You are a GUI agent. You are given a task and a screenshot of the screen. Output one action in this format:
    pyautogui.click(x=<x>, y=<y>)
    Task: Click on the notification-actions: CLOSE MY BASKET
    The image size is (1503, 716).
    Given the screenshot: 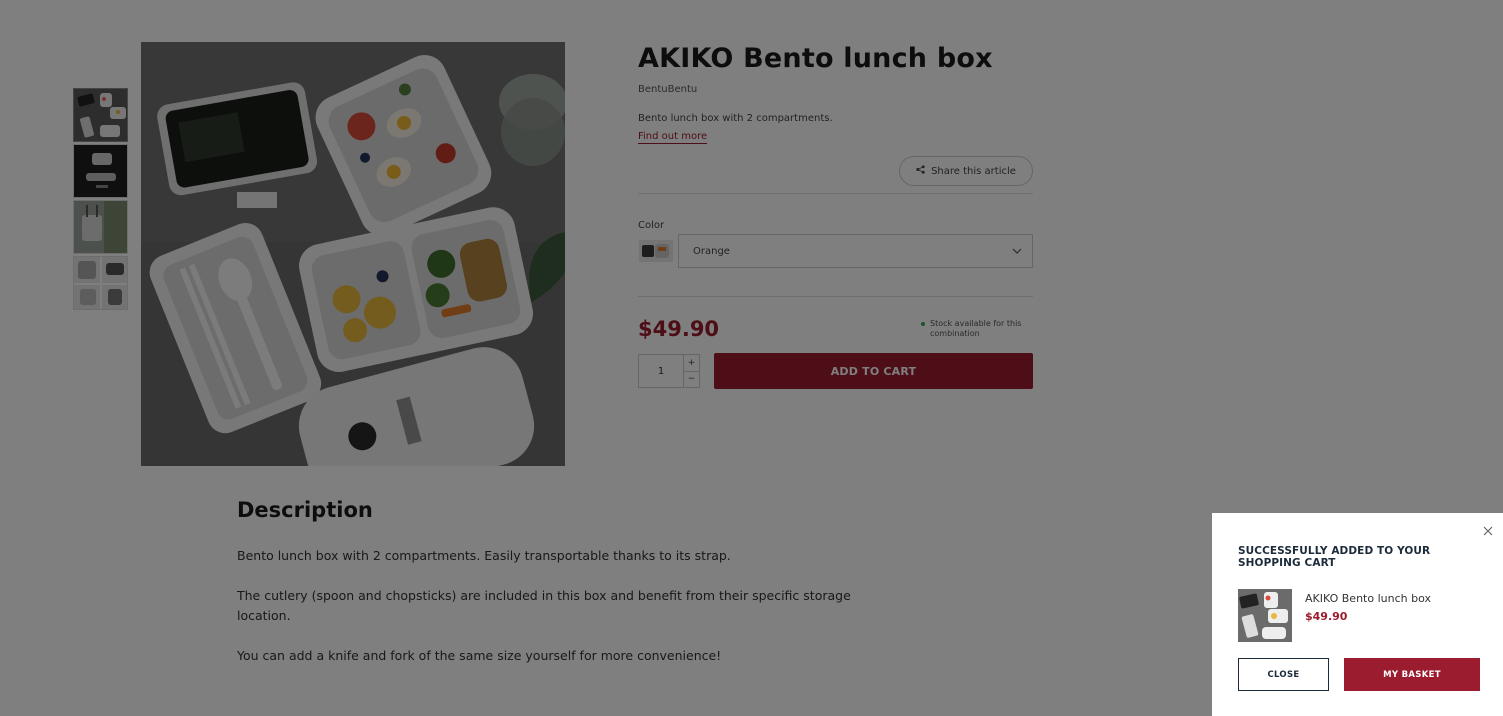 What is the action you would take?
    pyautogui.click(x=1359, y=674)
    